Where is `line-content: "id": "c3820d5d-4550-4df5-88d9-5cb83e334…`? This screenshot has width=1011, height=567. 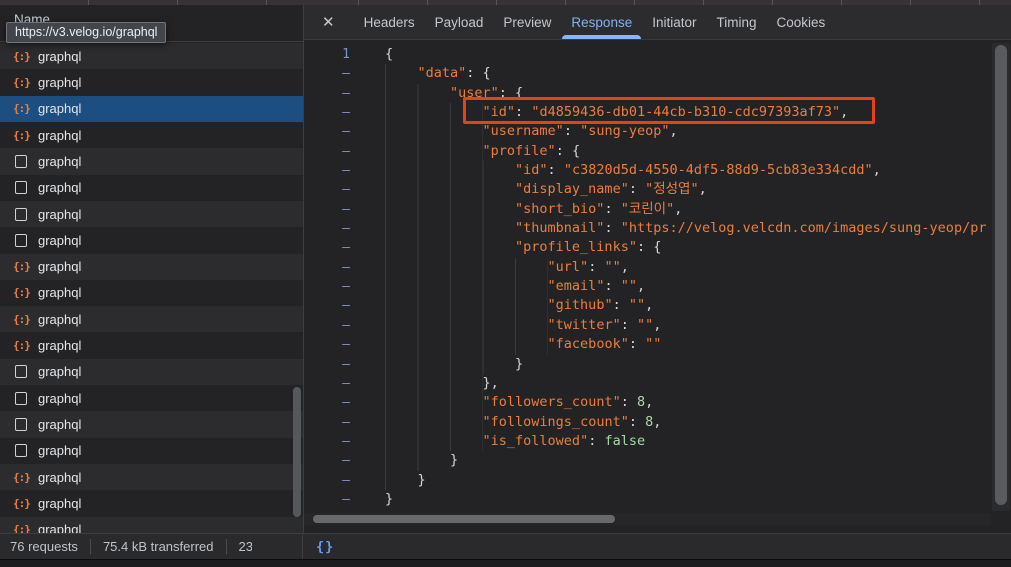
line-content: "id": "c3820d5d-4550-4df5-88d9-5cb83e334… is located at coordinates (633, 171).